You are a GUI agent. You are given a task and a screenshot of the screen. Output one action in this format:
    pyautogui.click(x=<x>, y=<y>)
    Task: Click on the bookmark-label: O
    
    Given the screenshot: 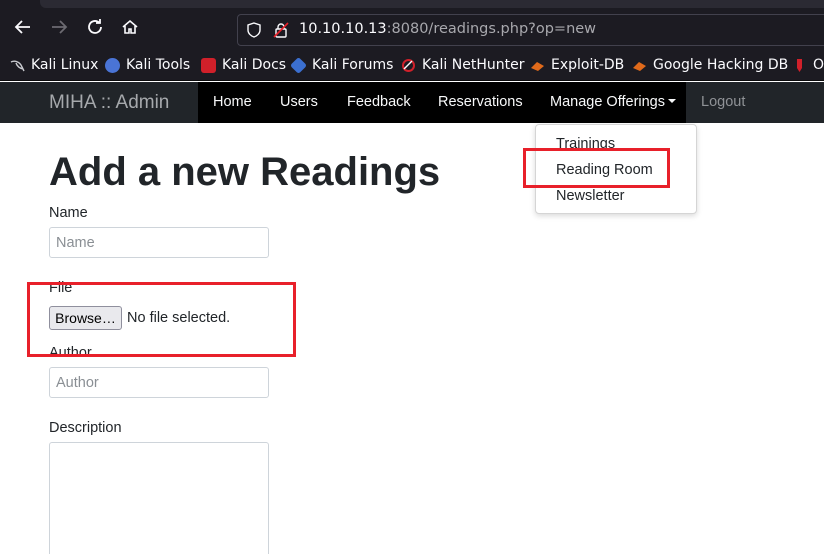 What is the action you would take?
    pyautogui.click(x=818, y=65)
    